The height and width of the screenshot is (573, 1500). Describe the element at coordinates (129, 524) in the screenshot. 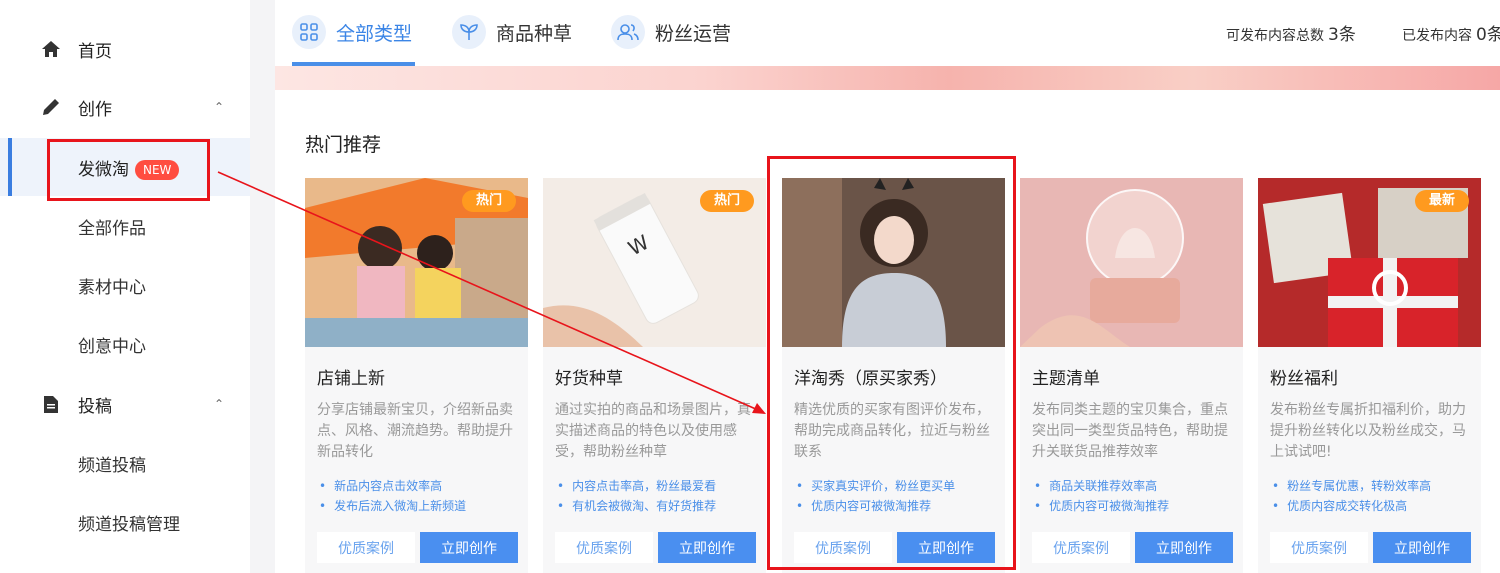

I see `sidebar-item-label: 频道投稿管理` at that location.